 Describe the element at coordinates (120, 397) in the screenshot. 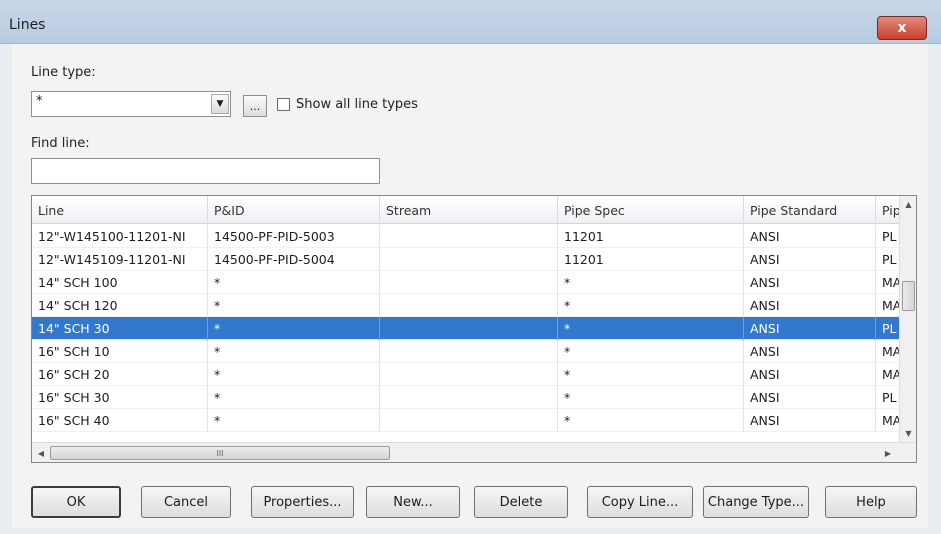

I see `cell-line: 16" SCH 30` at that location.